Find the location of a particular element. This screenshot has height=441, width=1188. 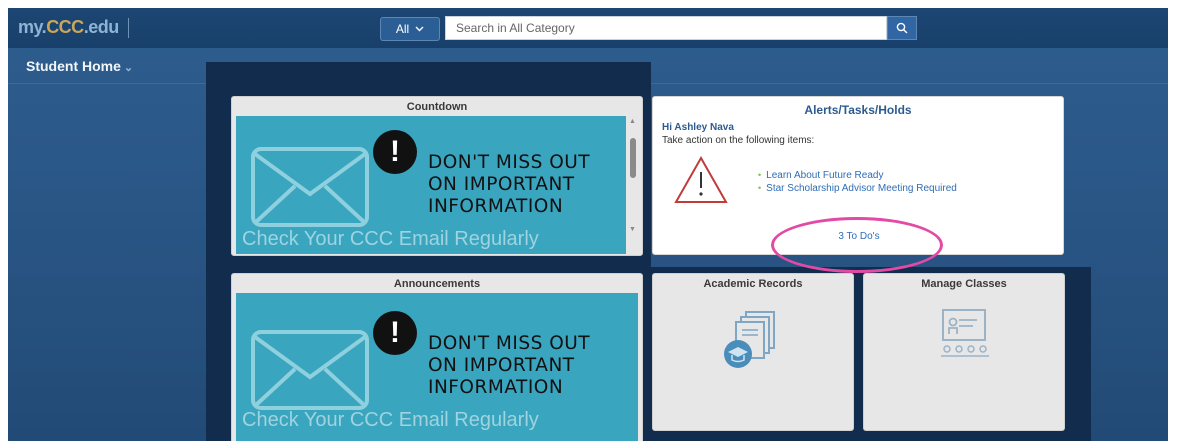

scroll-up-icon: ▲ is located at coordinates (632, 121).